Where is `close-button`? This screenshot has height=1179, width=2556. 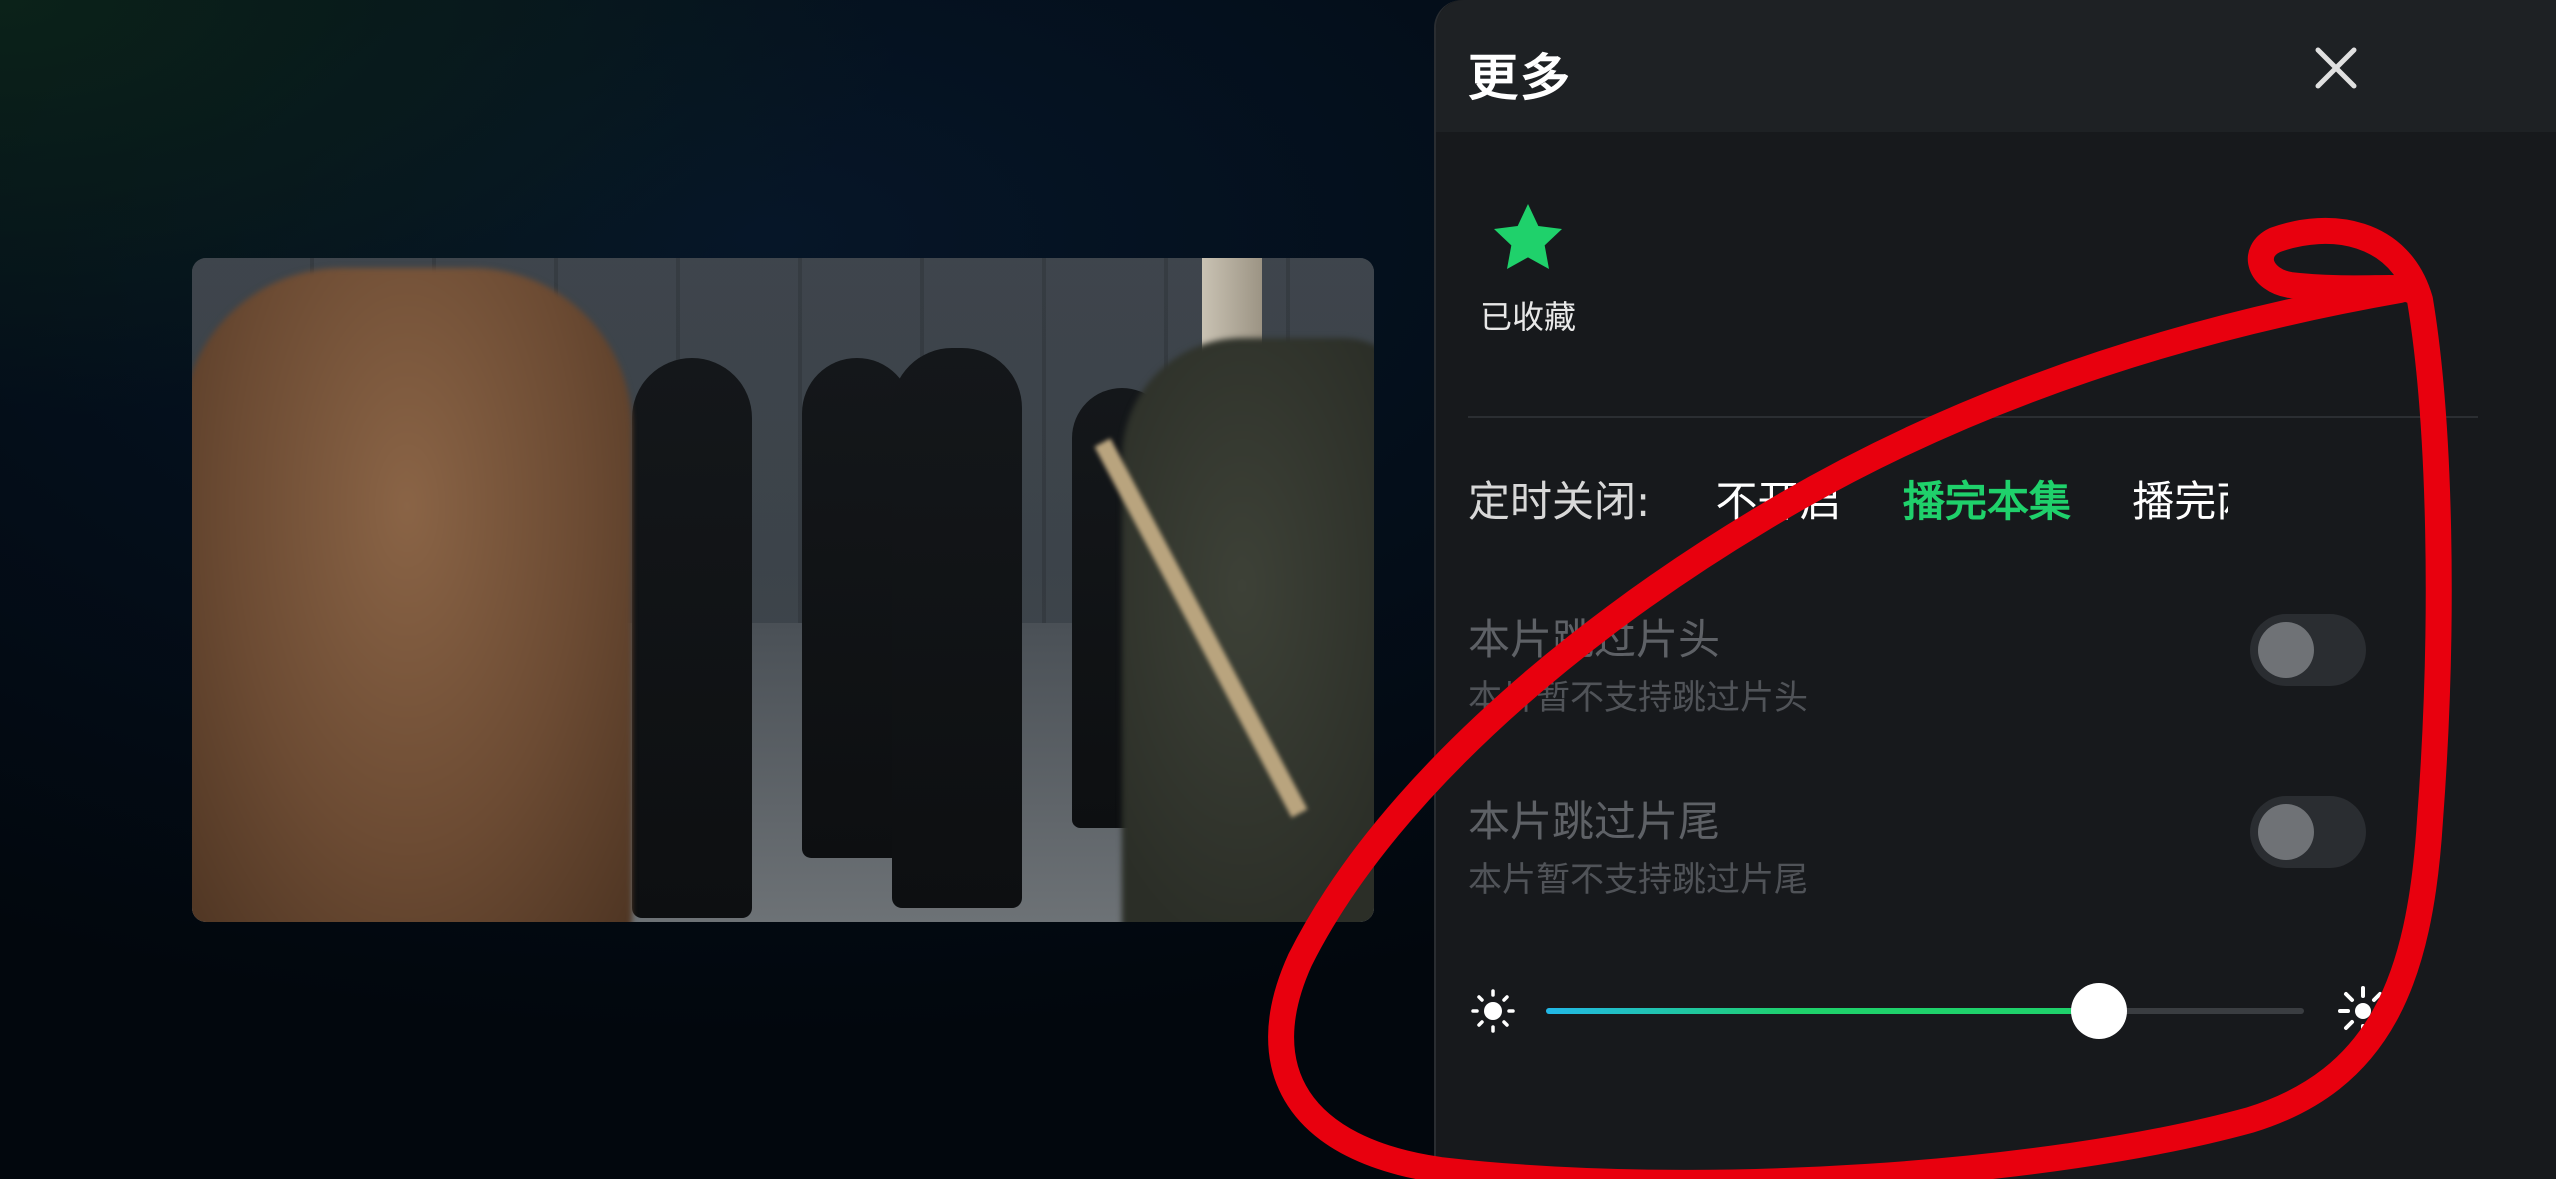 close-button is located at coordinates (2336, 68).